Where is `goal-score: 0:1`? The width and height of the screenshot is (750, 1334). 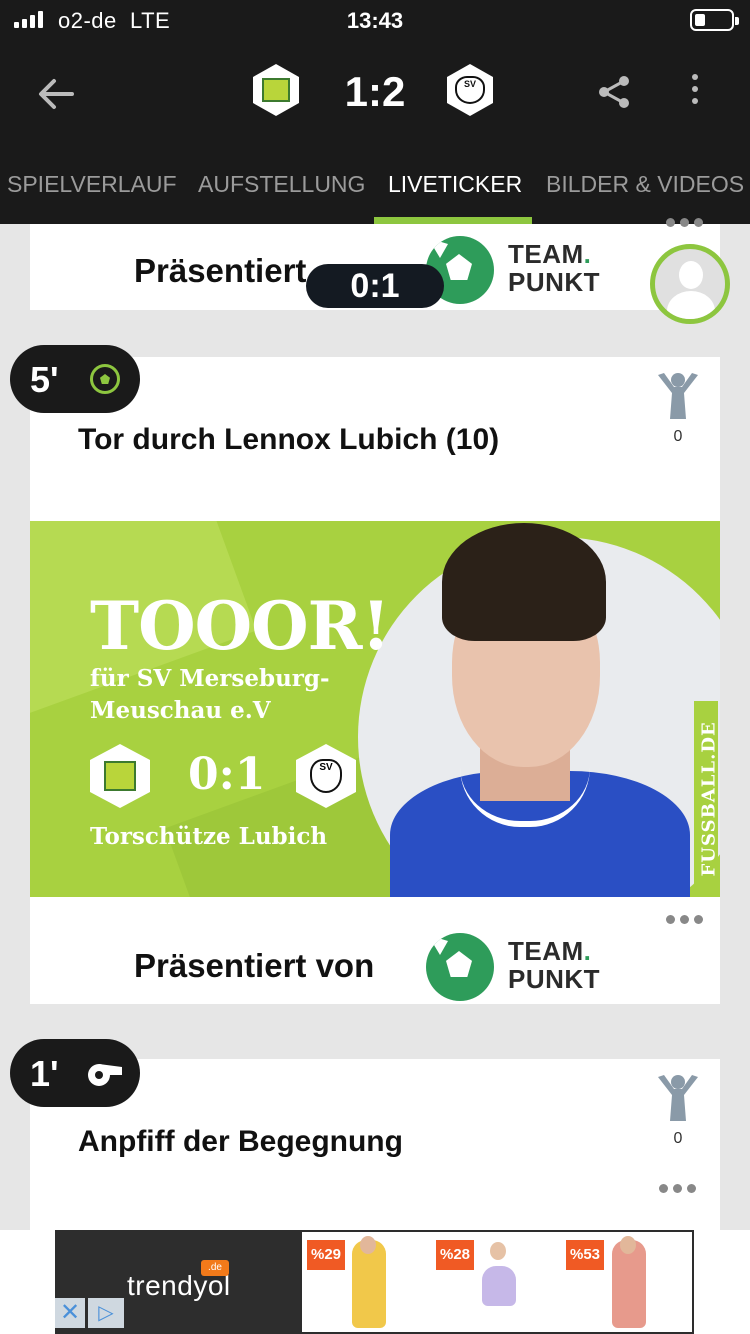 goal-score: 0:1 is located at coordinates (227, 774).